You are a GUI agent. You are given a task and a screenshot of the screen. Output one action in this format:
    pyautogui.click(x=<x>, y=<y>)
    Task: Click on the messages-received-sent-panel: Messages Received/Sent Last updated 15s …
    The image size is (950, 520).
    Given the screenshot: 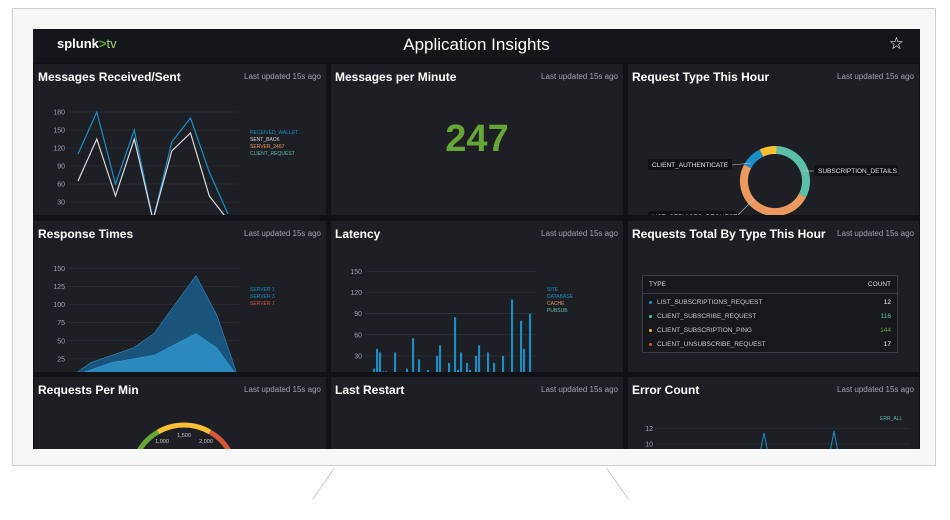 What is the action you would take?
    pyautogui.click(x=180, y=139)
    